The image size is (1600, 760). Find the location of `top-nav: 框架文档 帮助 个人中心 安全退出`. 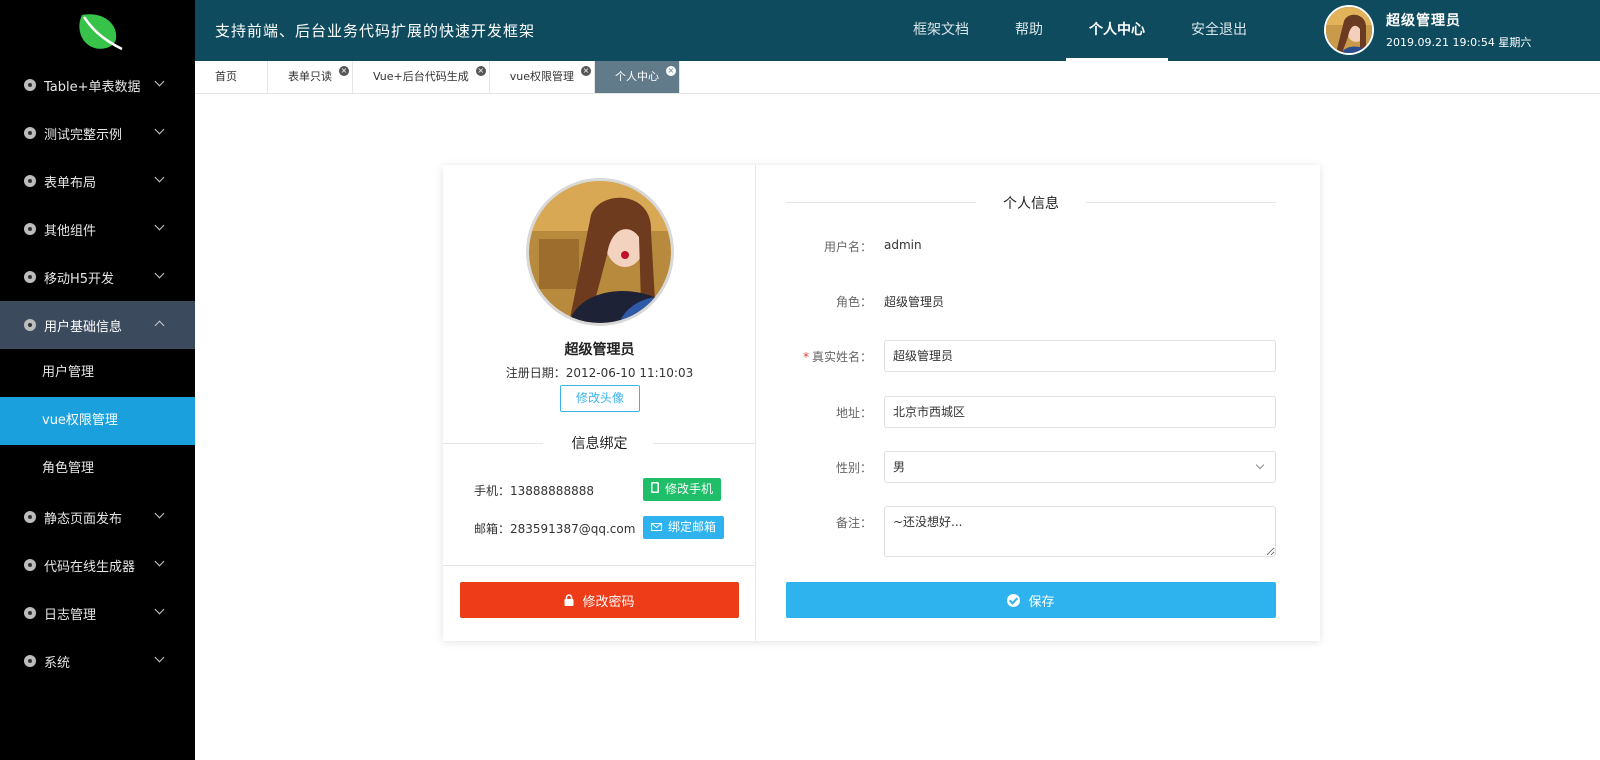

top-nav: 框架文档 帮助 个人中心 安全退出 is located at coordinates (1080, 30).